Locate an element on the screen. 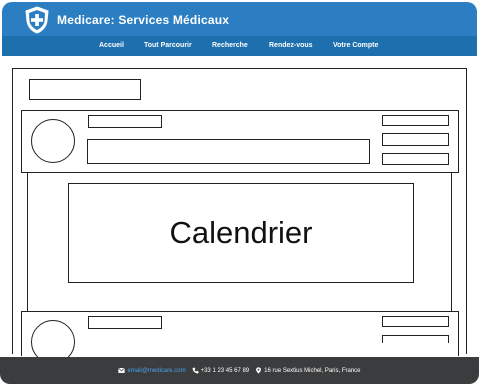  nav-item-recherche: Recherche is located at coordinates (230, 45).